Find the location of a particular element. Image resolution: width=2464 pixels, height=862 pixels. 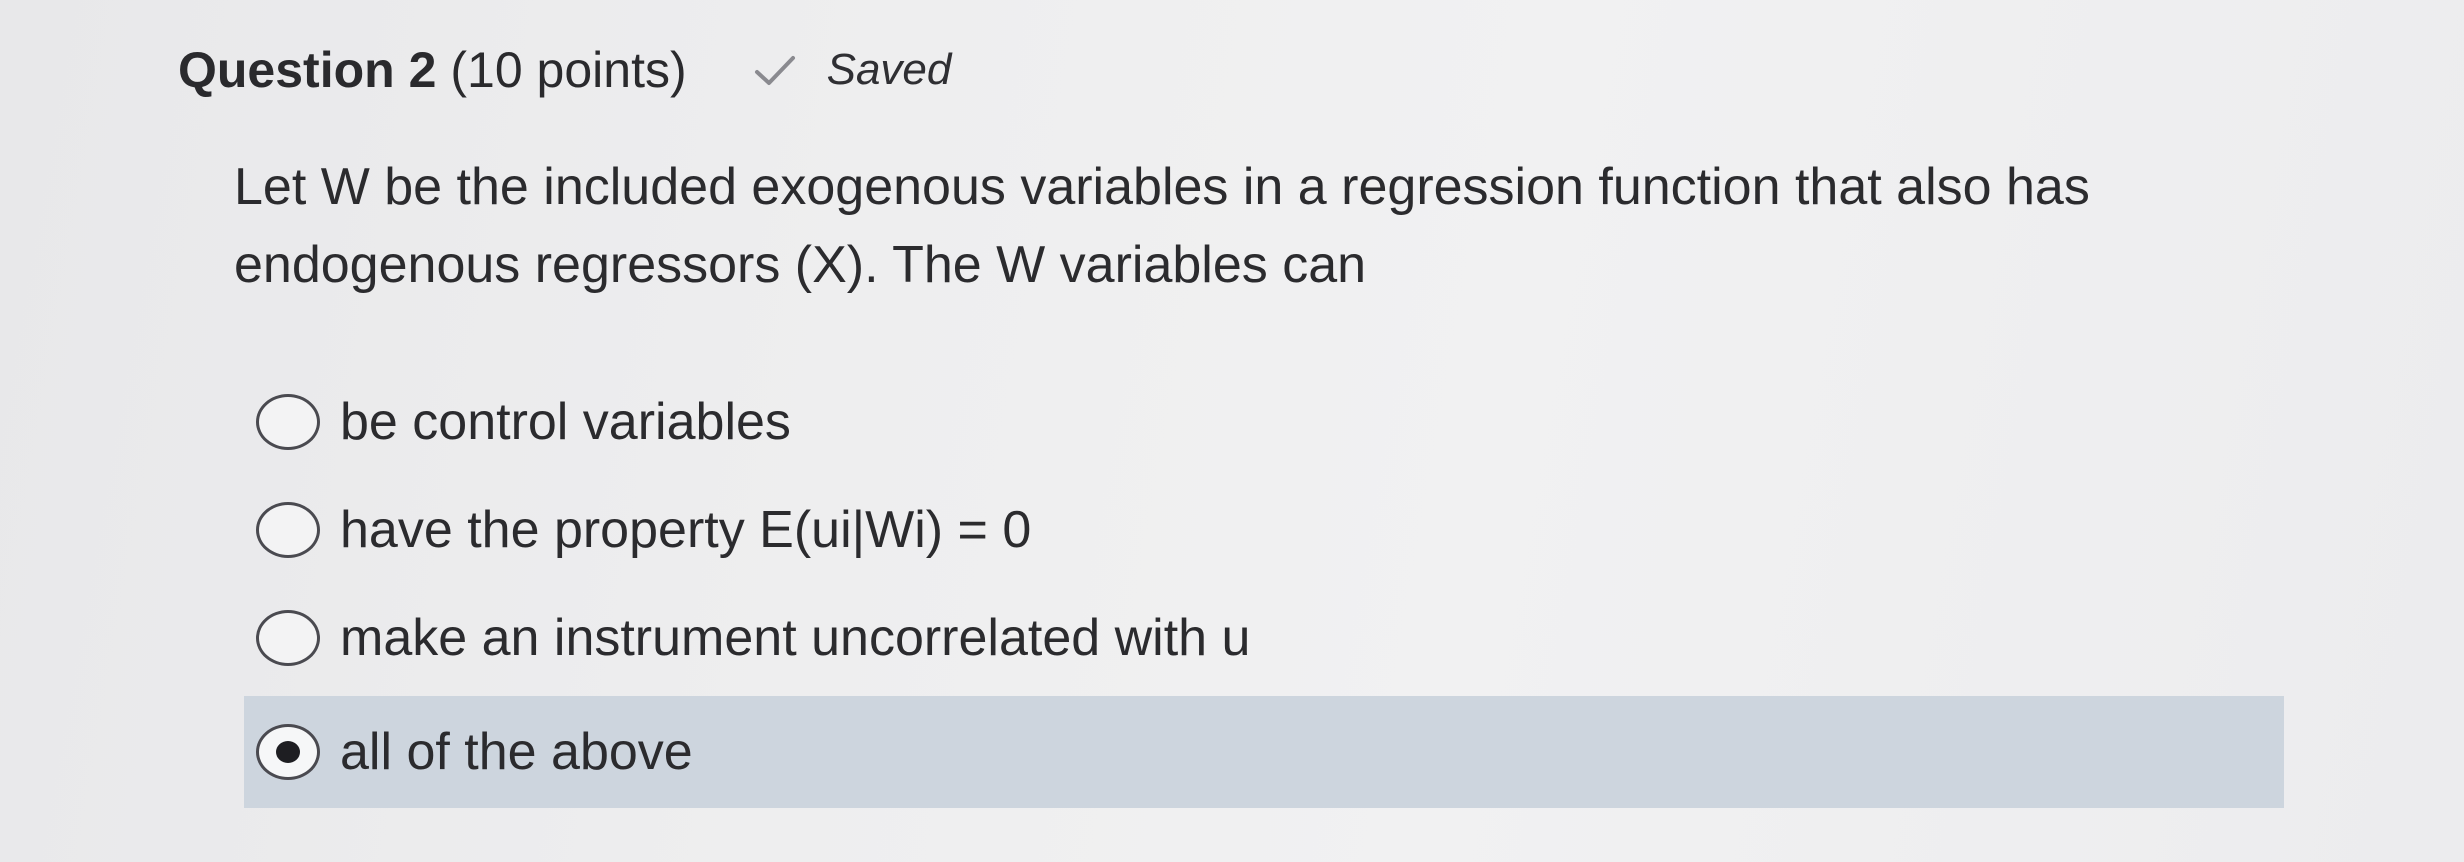

question-points: (10 points) is located at coordinates (568, 70).